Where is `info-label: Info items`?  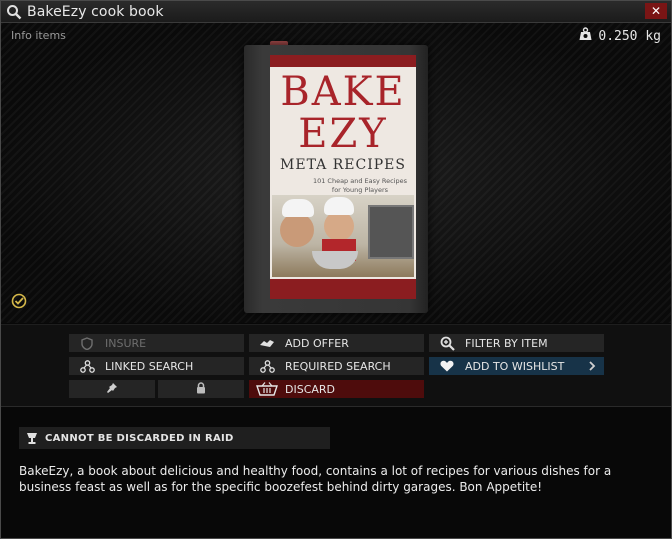
info-label: Info items is located at coordinates (38, 35).